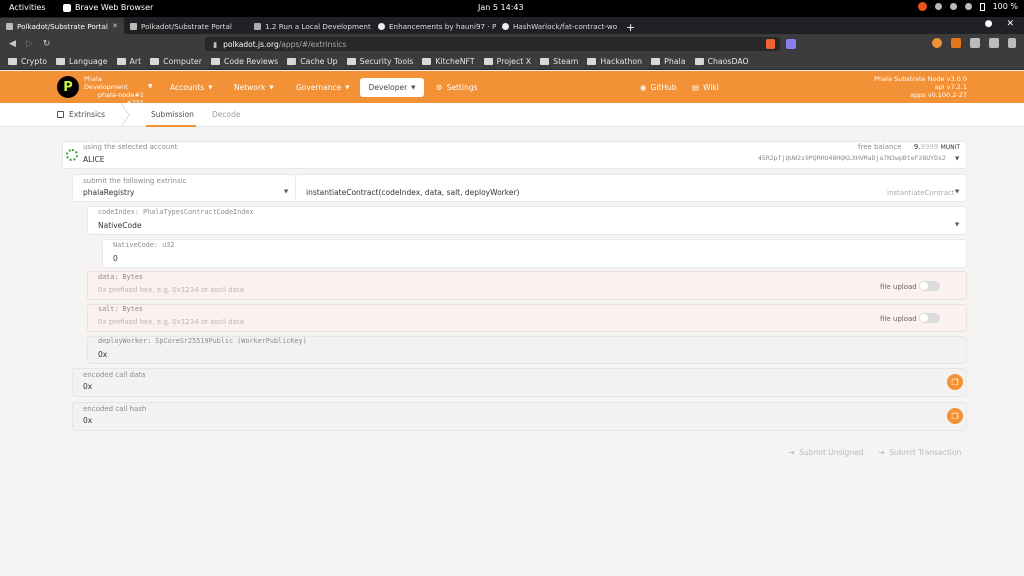 The height and width of the screenshot is (576, 1024). What do you see at coordinates (1012, 43) in the screenshot?
I see `menu-icon` at bounding box center [1012, 43].